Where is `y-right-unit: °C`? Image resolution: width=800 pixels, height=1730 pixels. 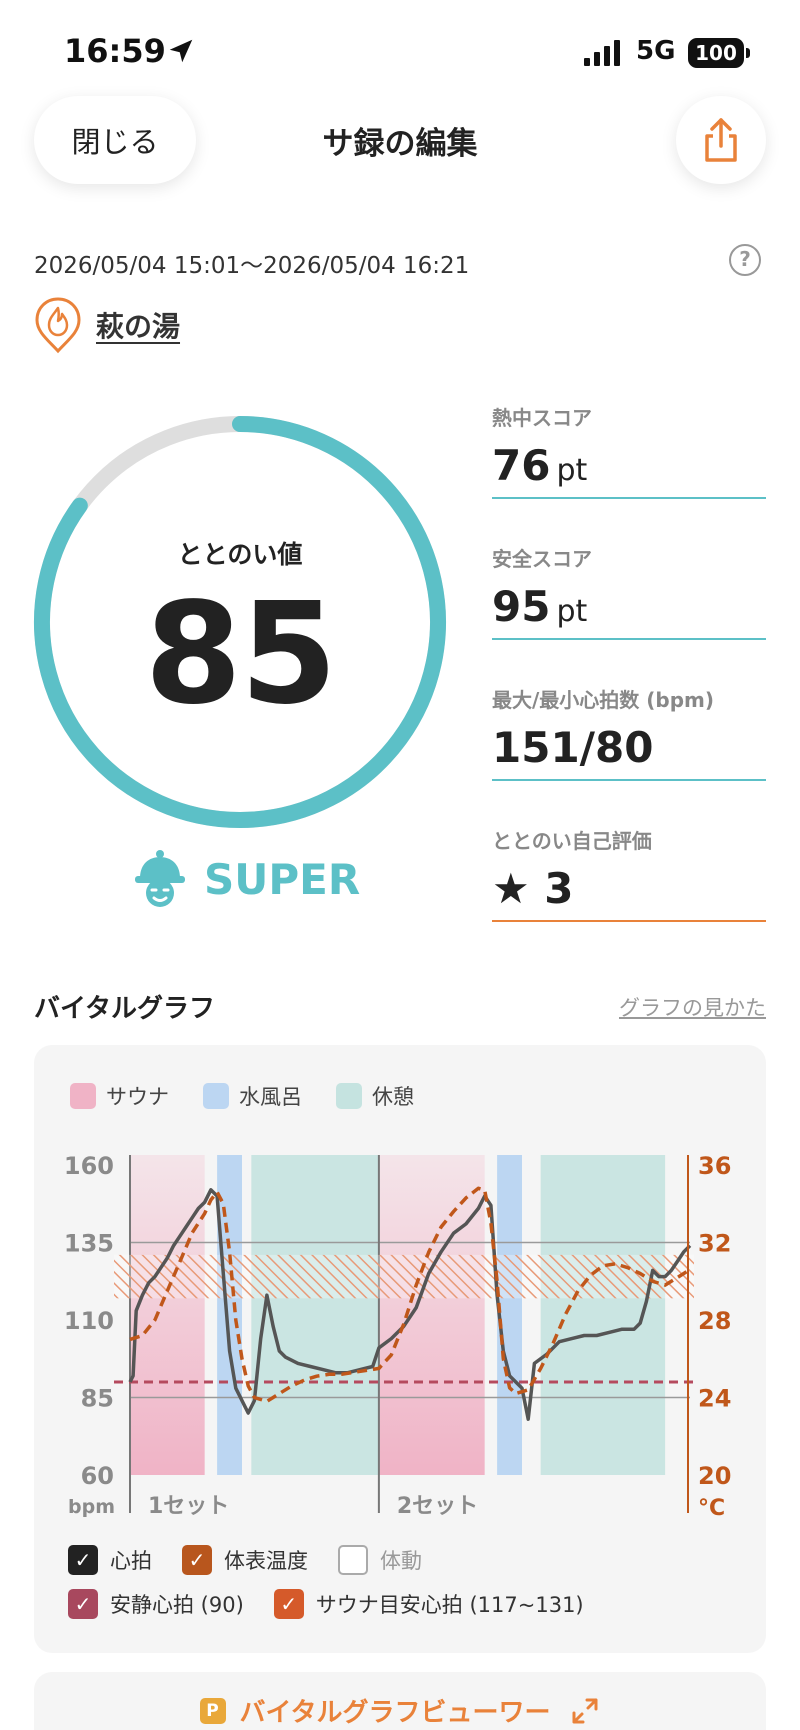 y-right-unit: °C is located at coordinates (711, 1508).